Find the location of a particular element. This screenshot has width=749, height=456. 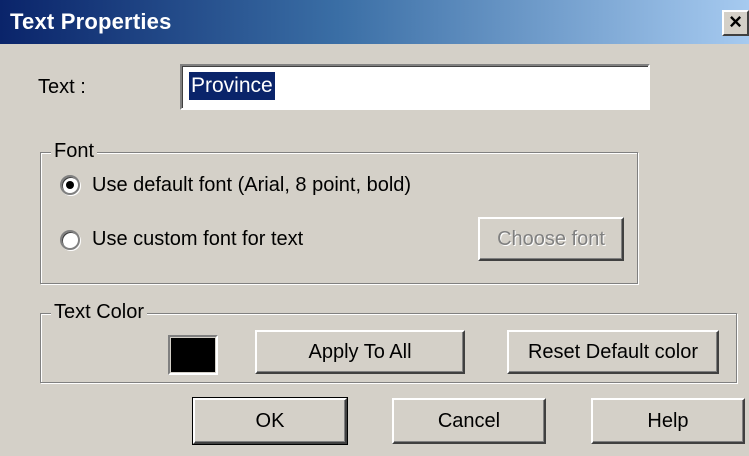

custom-font-radio is located at coordinates (70, 240).